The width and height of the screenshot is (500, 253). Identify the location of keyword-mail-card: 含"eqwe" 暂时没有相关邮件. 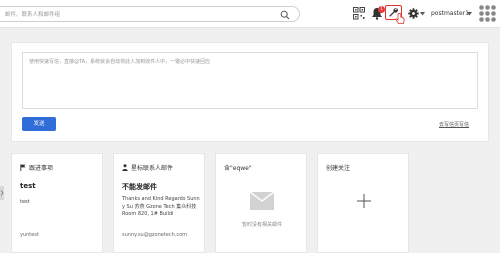
(261, 203).